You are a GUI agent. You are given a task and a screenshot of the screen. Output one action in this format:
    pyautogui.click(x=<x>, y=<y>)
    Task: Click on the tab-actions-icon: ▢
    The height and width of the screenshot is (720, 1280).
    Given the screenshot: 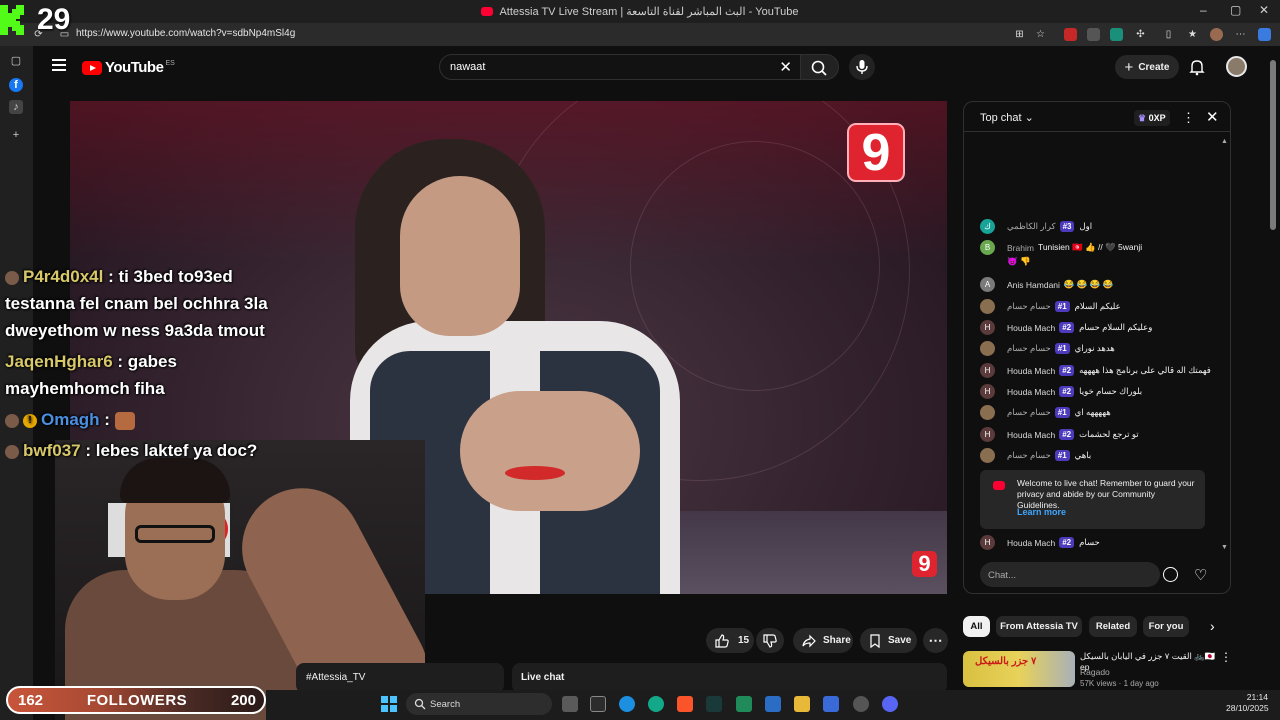 What is the action you would take?
    pyautogui.click(x=16, y=61)
    